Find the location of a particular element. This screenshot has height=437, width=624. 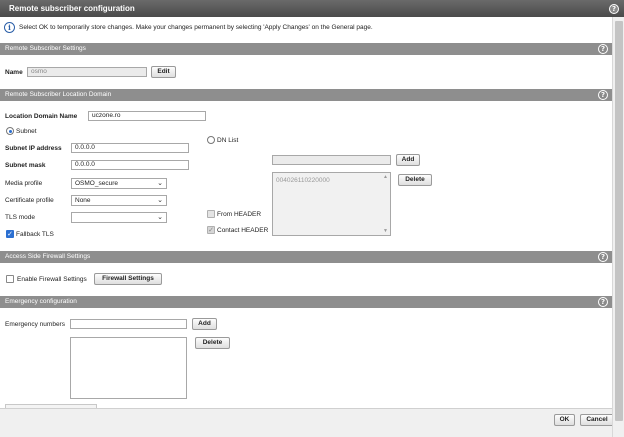

media-profile-value: OSMO_secure is located at coordinates (96, 183).